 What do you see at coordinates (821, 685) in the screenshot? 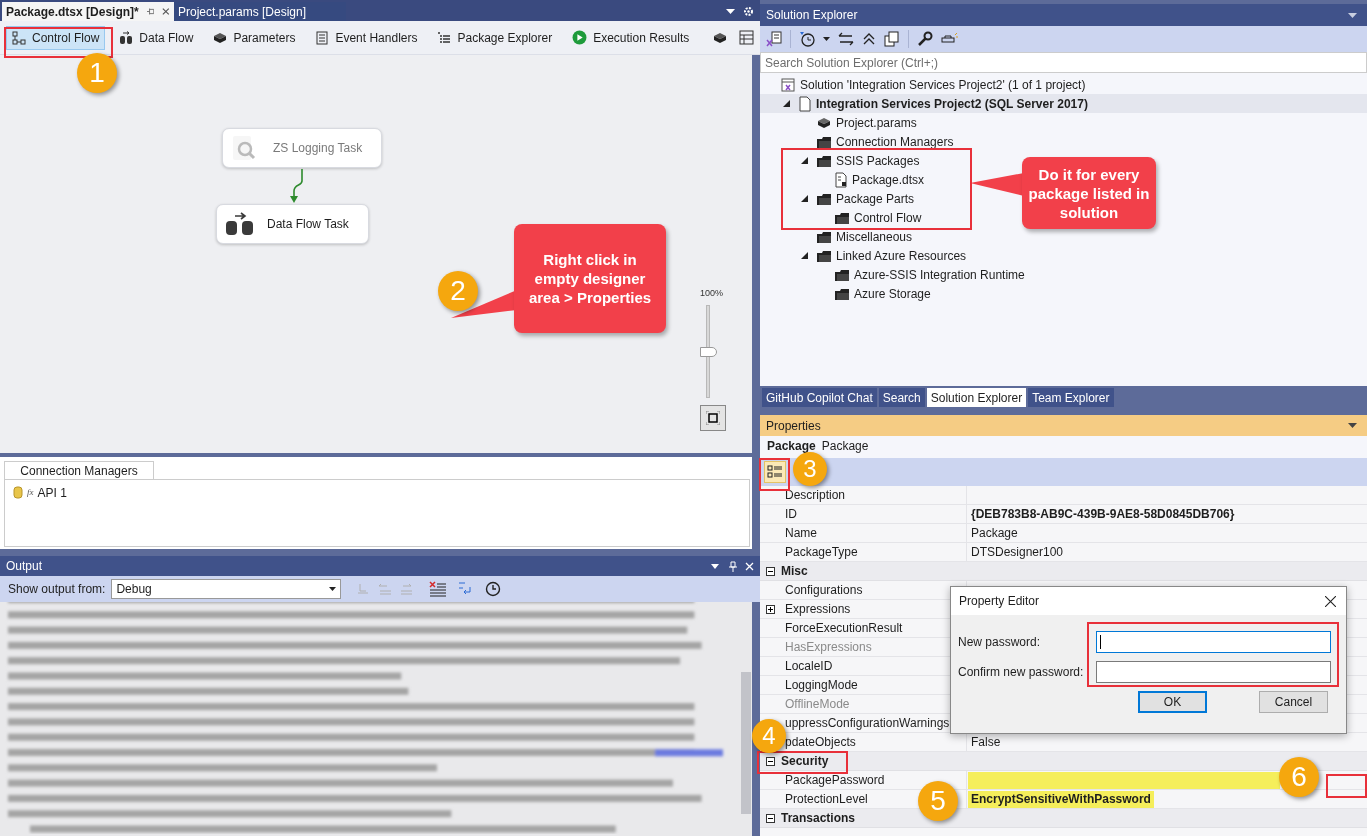
I see `property-name: LoggingMode` at bounding box center [821, 685].